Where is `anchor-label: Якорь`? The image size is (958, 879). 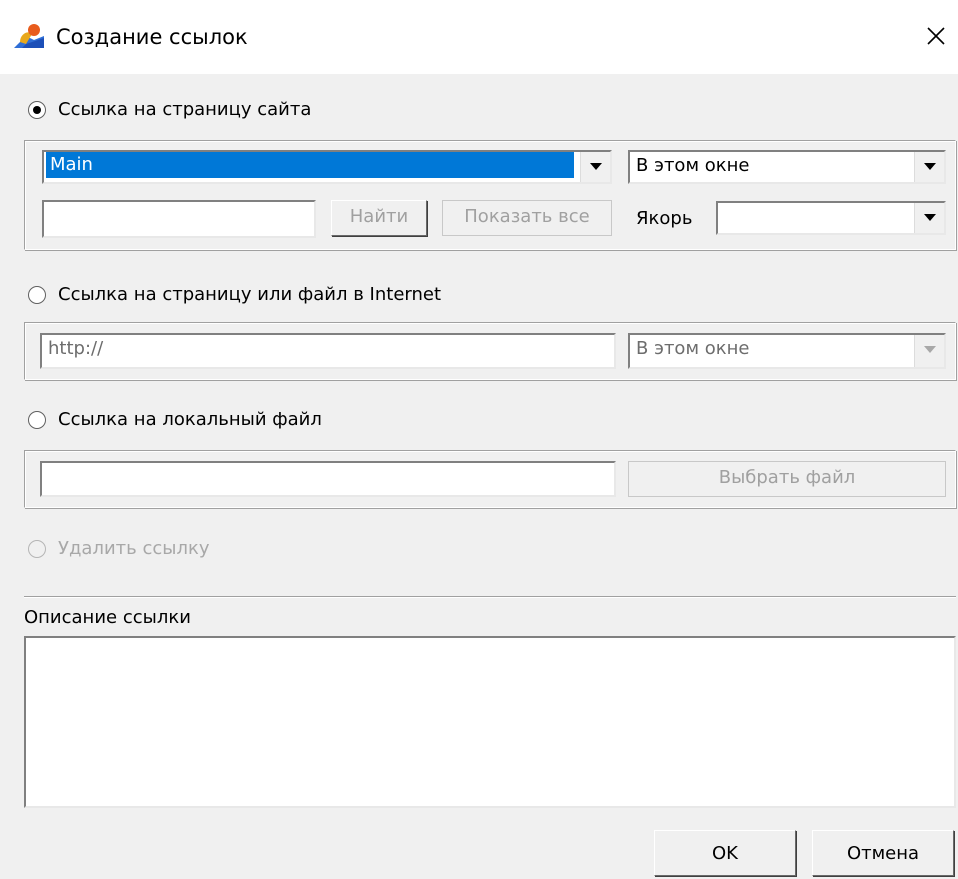 anchor-label: Якорь is located at coordinates (664, 218).